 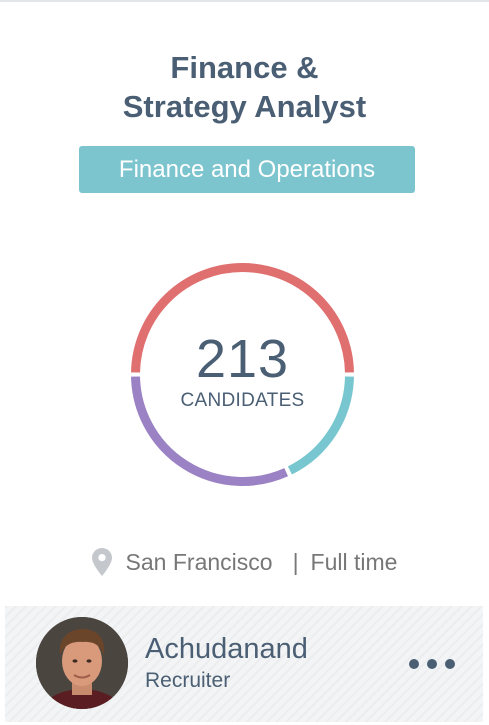 I want to click on employment-type: Full time, so click(x=354, y=561).